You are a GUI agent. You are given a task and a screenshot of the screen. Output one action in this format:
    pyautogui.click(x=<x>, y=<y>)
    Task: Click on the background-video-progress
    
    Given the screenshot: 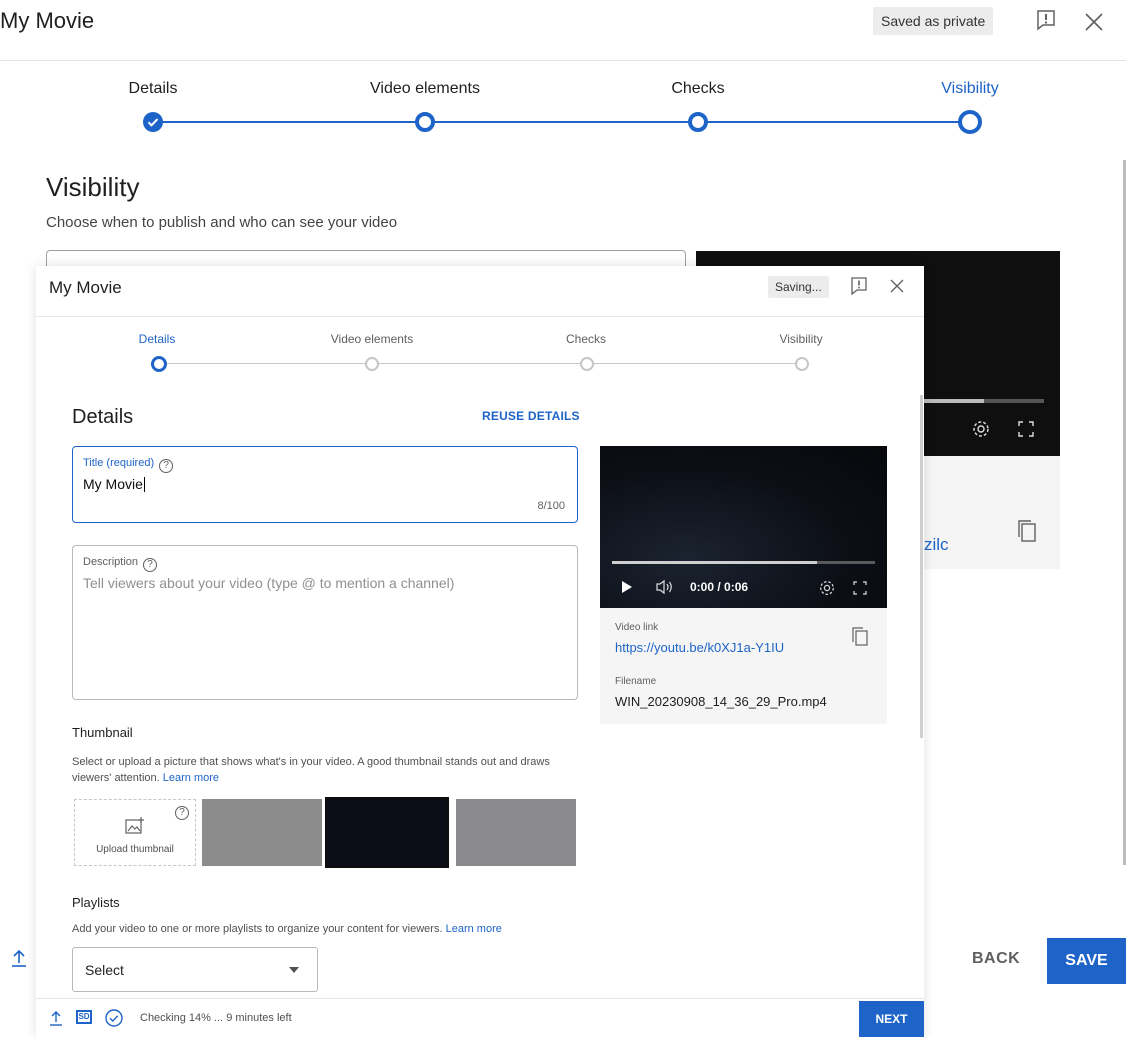 What is the action you would take?
    pyautogui.click(x=984, y=401)
    